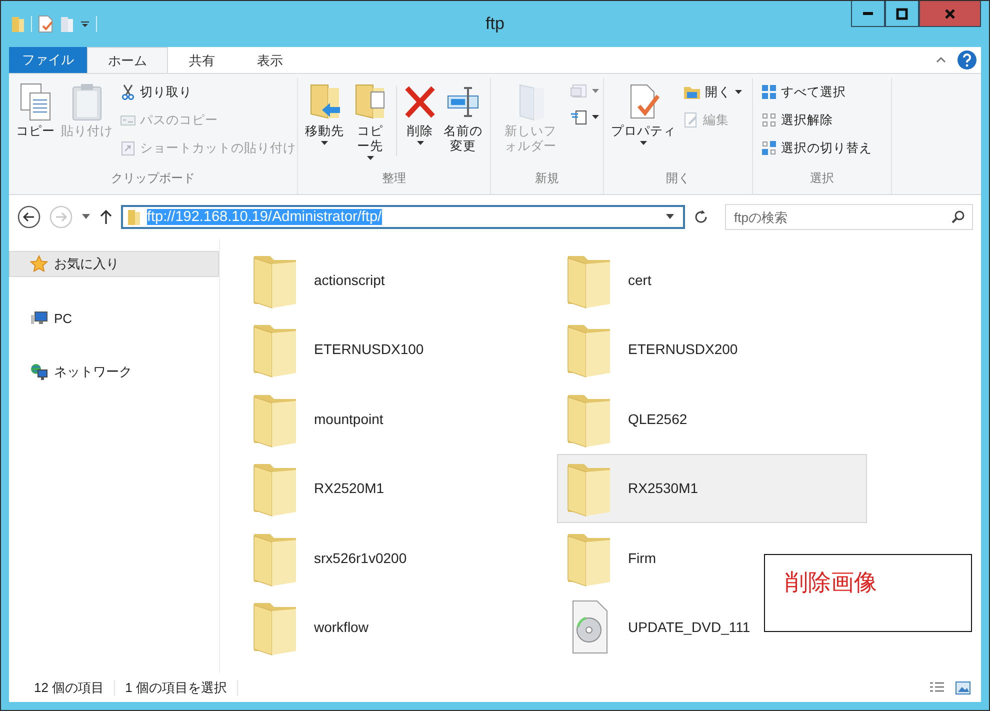 Image resolution: width=990 pixels, height=711 pixels. What do you see at coordinates (610, 557) in the screenshot?
I see `file-item: Firm` at bounding box center [610, 557].